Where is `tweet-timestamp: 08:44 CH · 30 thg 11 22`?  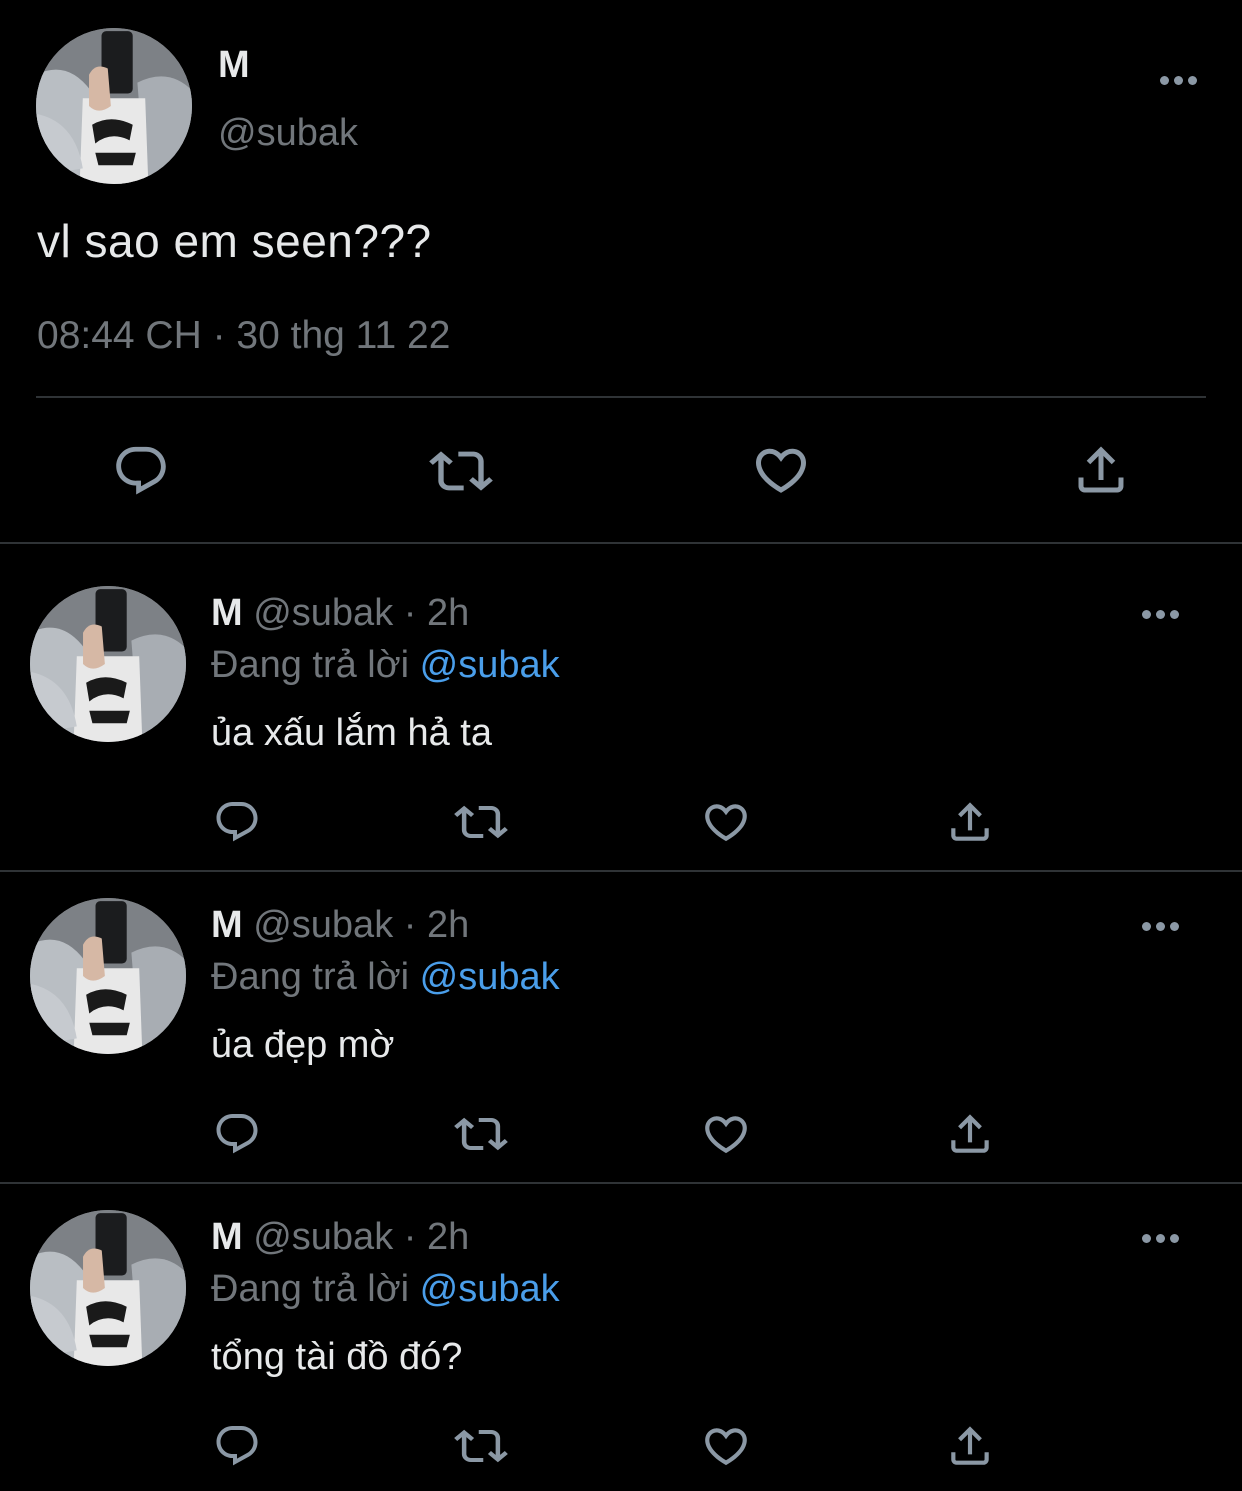
tweet-timestamp: 08:44 CH · 30 thg 11 22 is located at coordinates (243, 336).